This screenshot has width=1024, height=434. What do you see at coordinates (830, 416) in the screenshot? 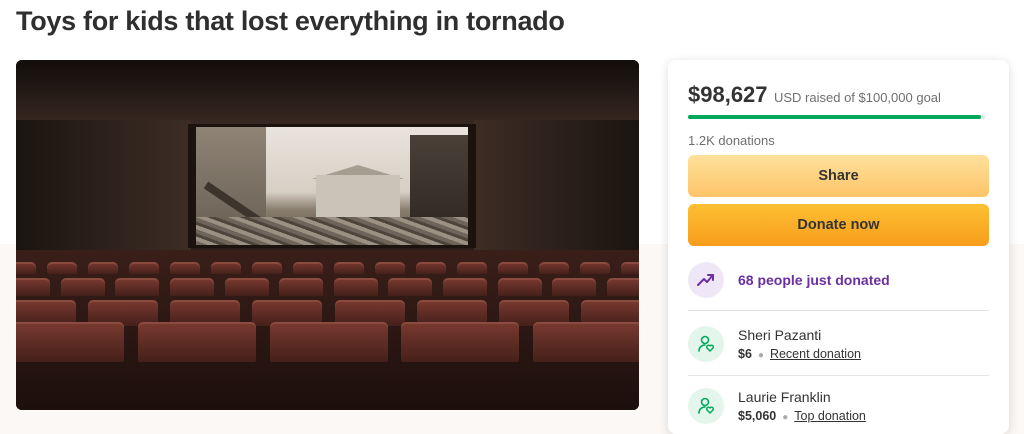
I see `top-donation-link: Top donation` at bounding box center [830, 416].